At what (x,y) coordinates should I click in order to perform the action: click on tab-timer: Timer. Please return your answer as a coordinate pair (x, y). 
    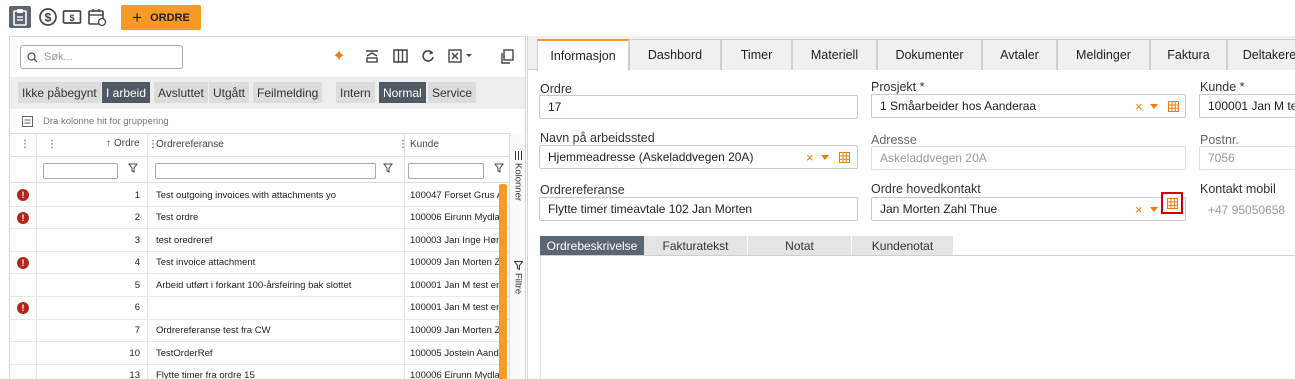
    Looking at the image, I should click on (756, 54).